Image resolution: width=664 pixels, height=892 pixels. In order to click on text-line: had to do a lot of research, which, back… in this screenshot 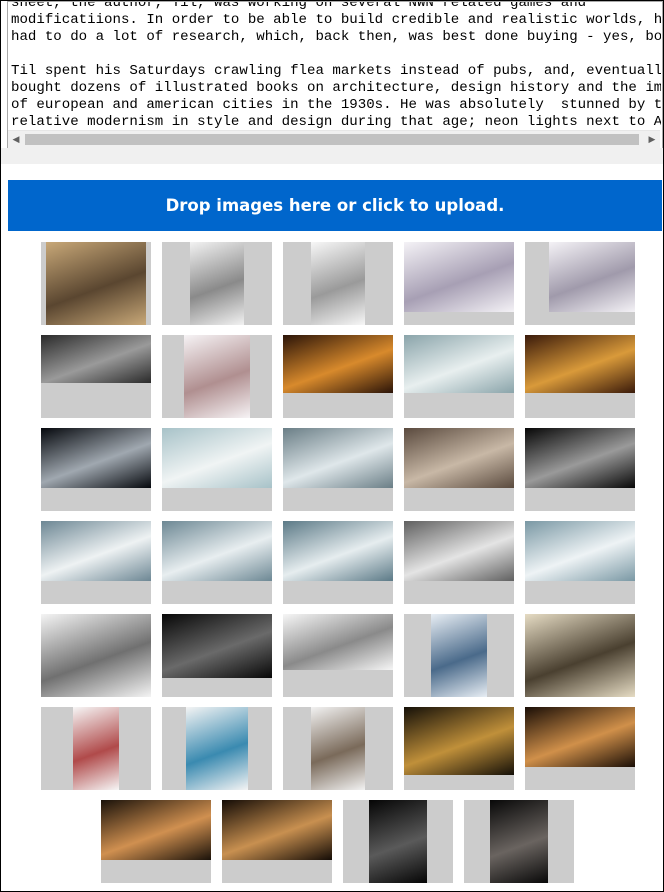, I will do `click(336, 37)`.